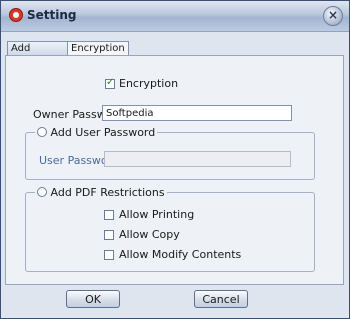  Describe the element at coordinates (333, 16) in the screenshot. I see `close-icon: ×` at that location.